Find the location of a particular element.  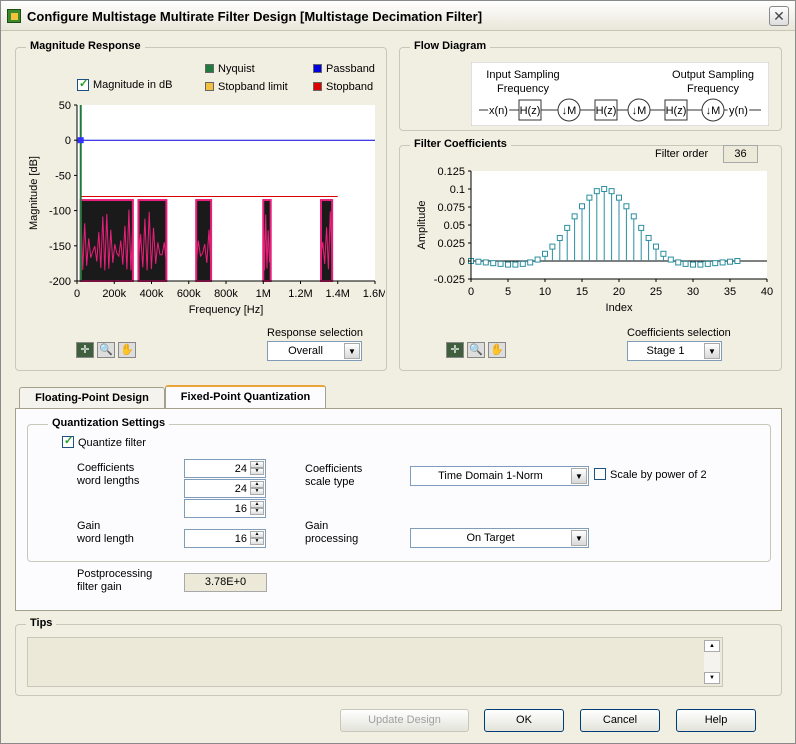

response-selection-label: Response selection is located at coordinates (315, 333).